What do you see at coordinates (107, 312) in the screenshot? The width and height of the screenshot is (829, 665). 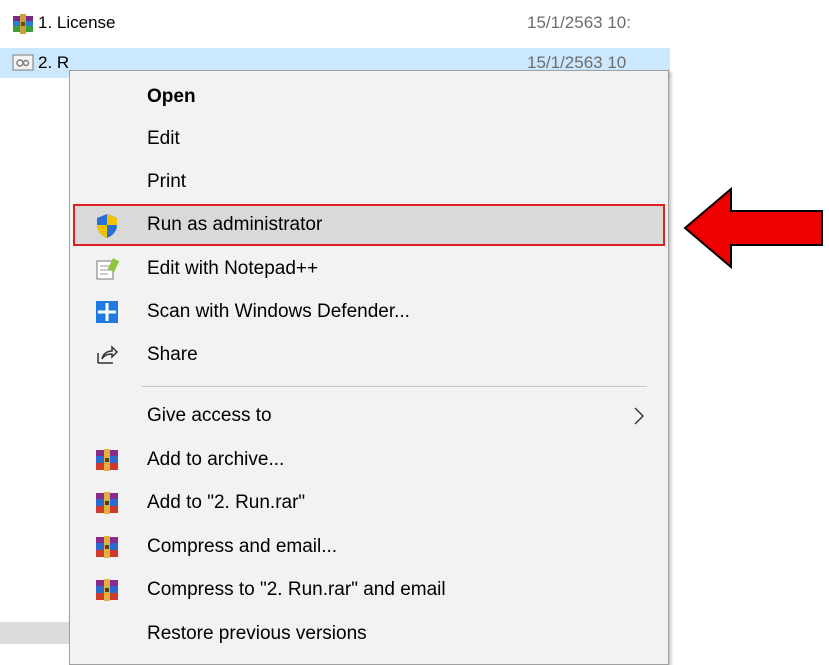 I see `windows-defender-icon` at bounding box center [107, 312].